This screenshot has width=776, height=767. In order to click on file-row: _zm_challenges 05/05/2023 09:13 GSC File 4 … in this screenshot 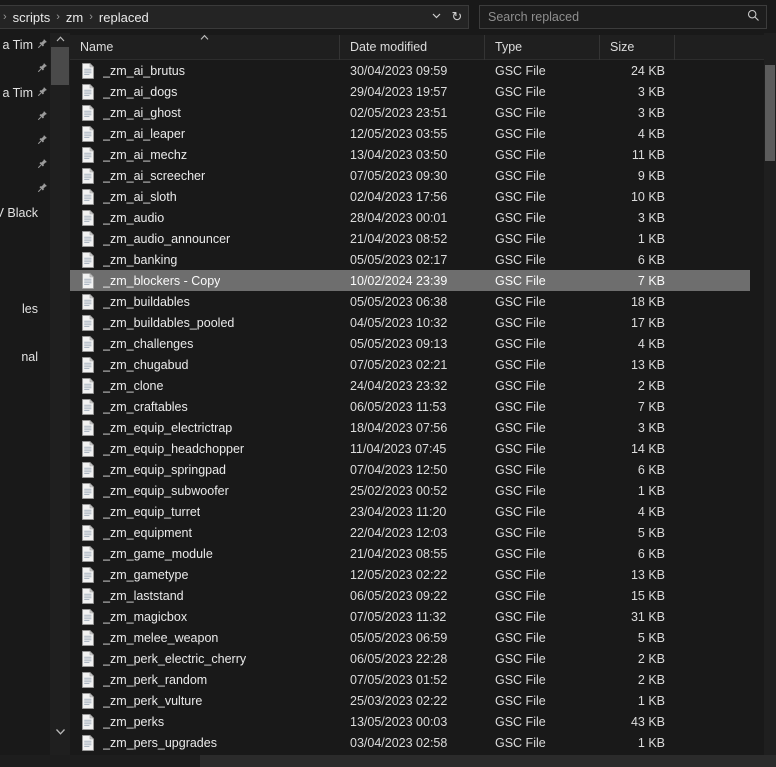, I will do `click(410, 343)`.